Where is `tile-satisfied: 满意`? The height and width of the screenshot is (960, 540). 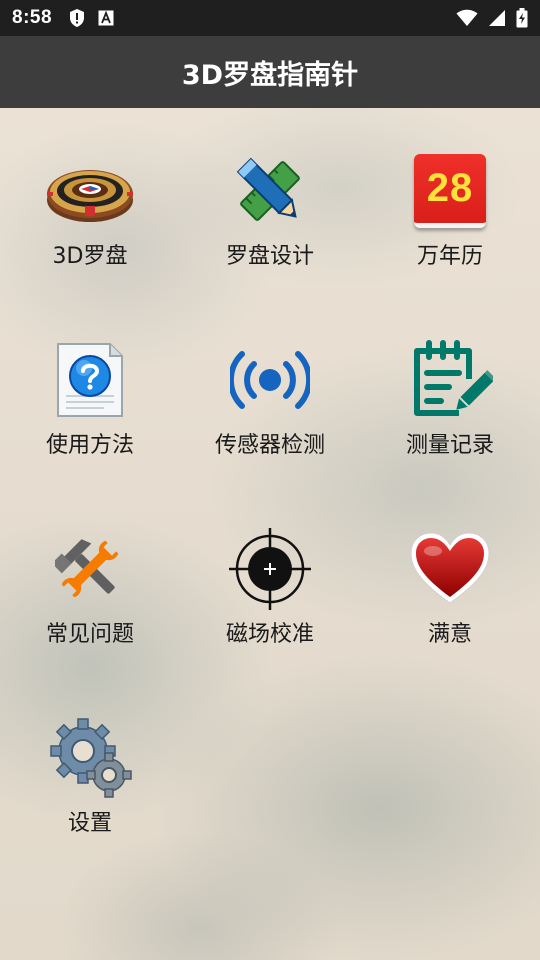 tile-satisfied: 满意 is located at coordinates (450, 580).